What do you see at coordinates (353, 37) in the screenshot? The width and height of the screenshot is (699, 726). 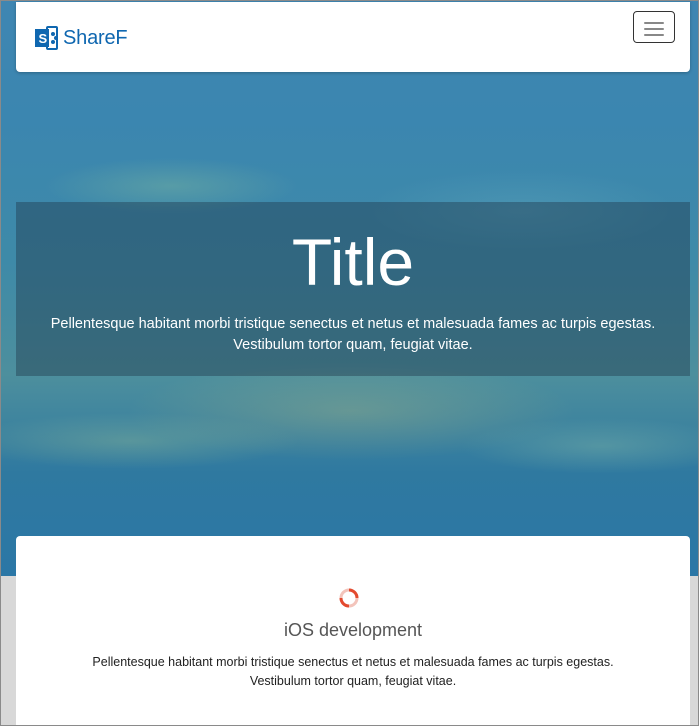 I see `navbar: S ShareF` at bounding box center [353, 37].